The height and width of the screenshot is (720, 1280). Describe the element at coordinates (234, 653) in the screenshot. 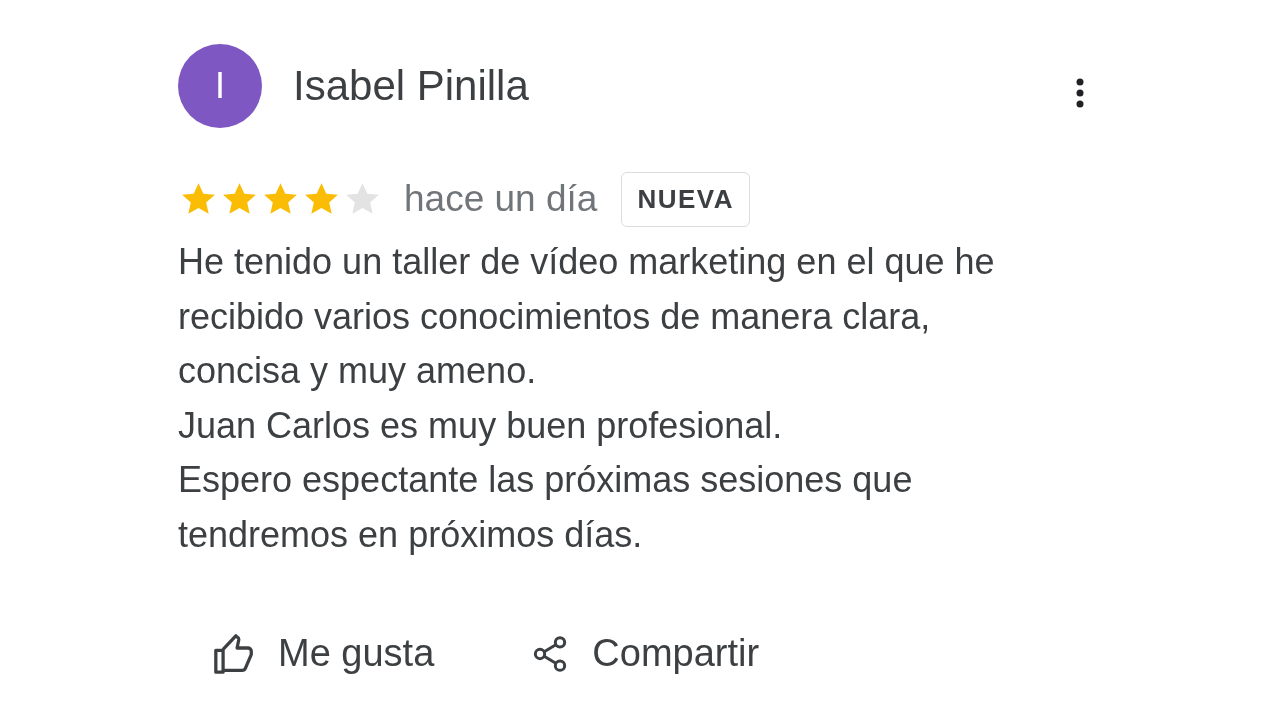

I see `thumbs-up-icon` at that location.